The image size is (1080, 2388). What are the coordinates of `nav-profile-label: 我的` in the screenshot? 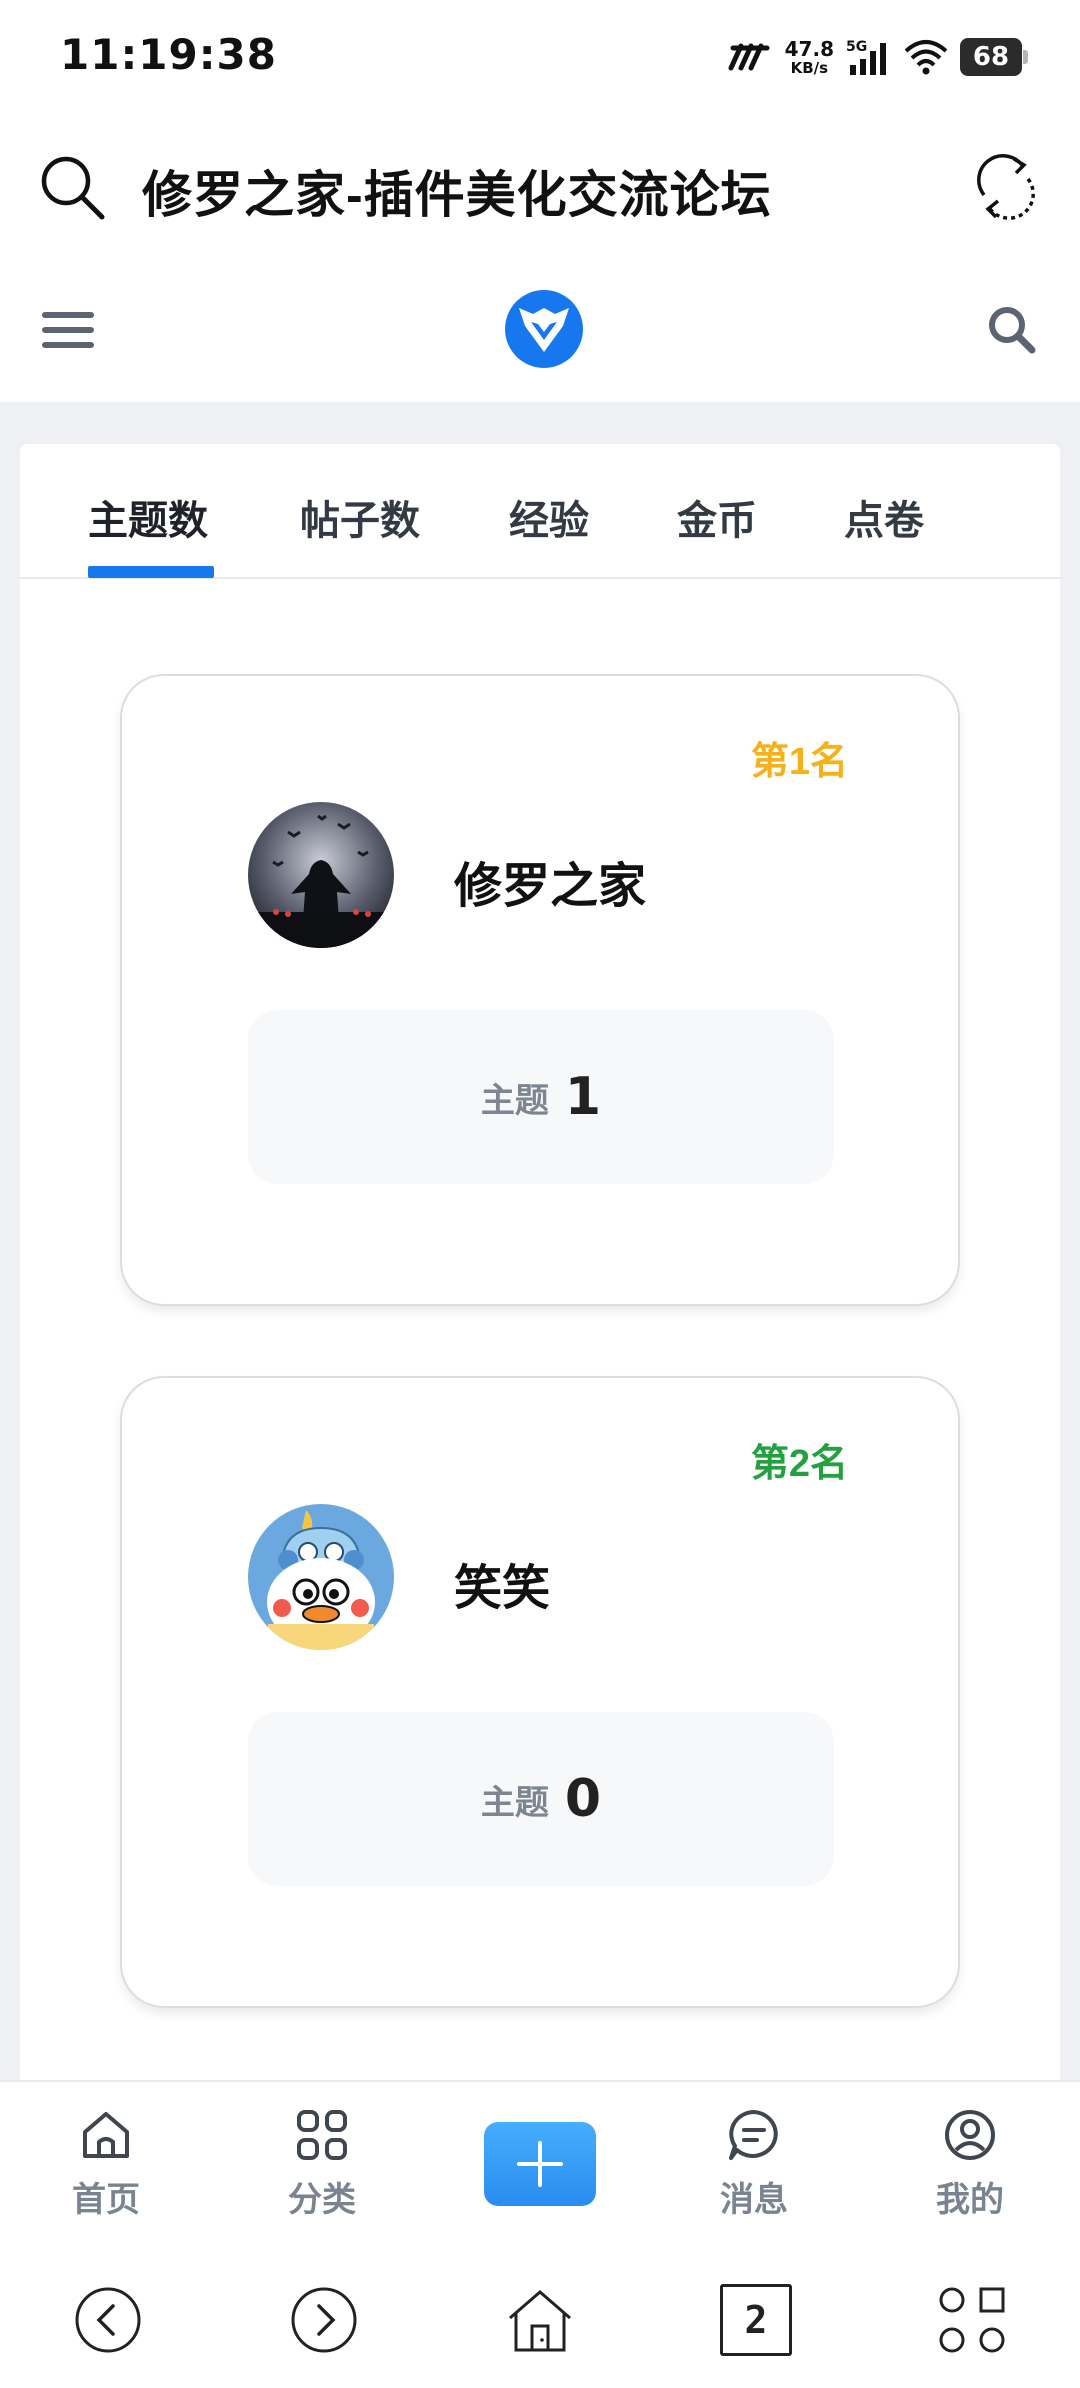 It's located at (970, 2200).